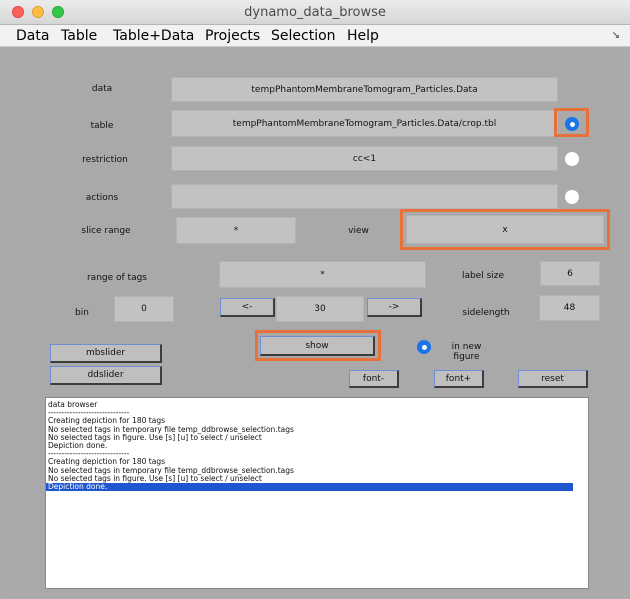 Image resolution: width=630 pixels, height=599 pixels. What do you see at coordinates (394, 307) in the screenshot?
I see `next-button: ->` at bounding box center [394, 307].